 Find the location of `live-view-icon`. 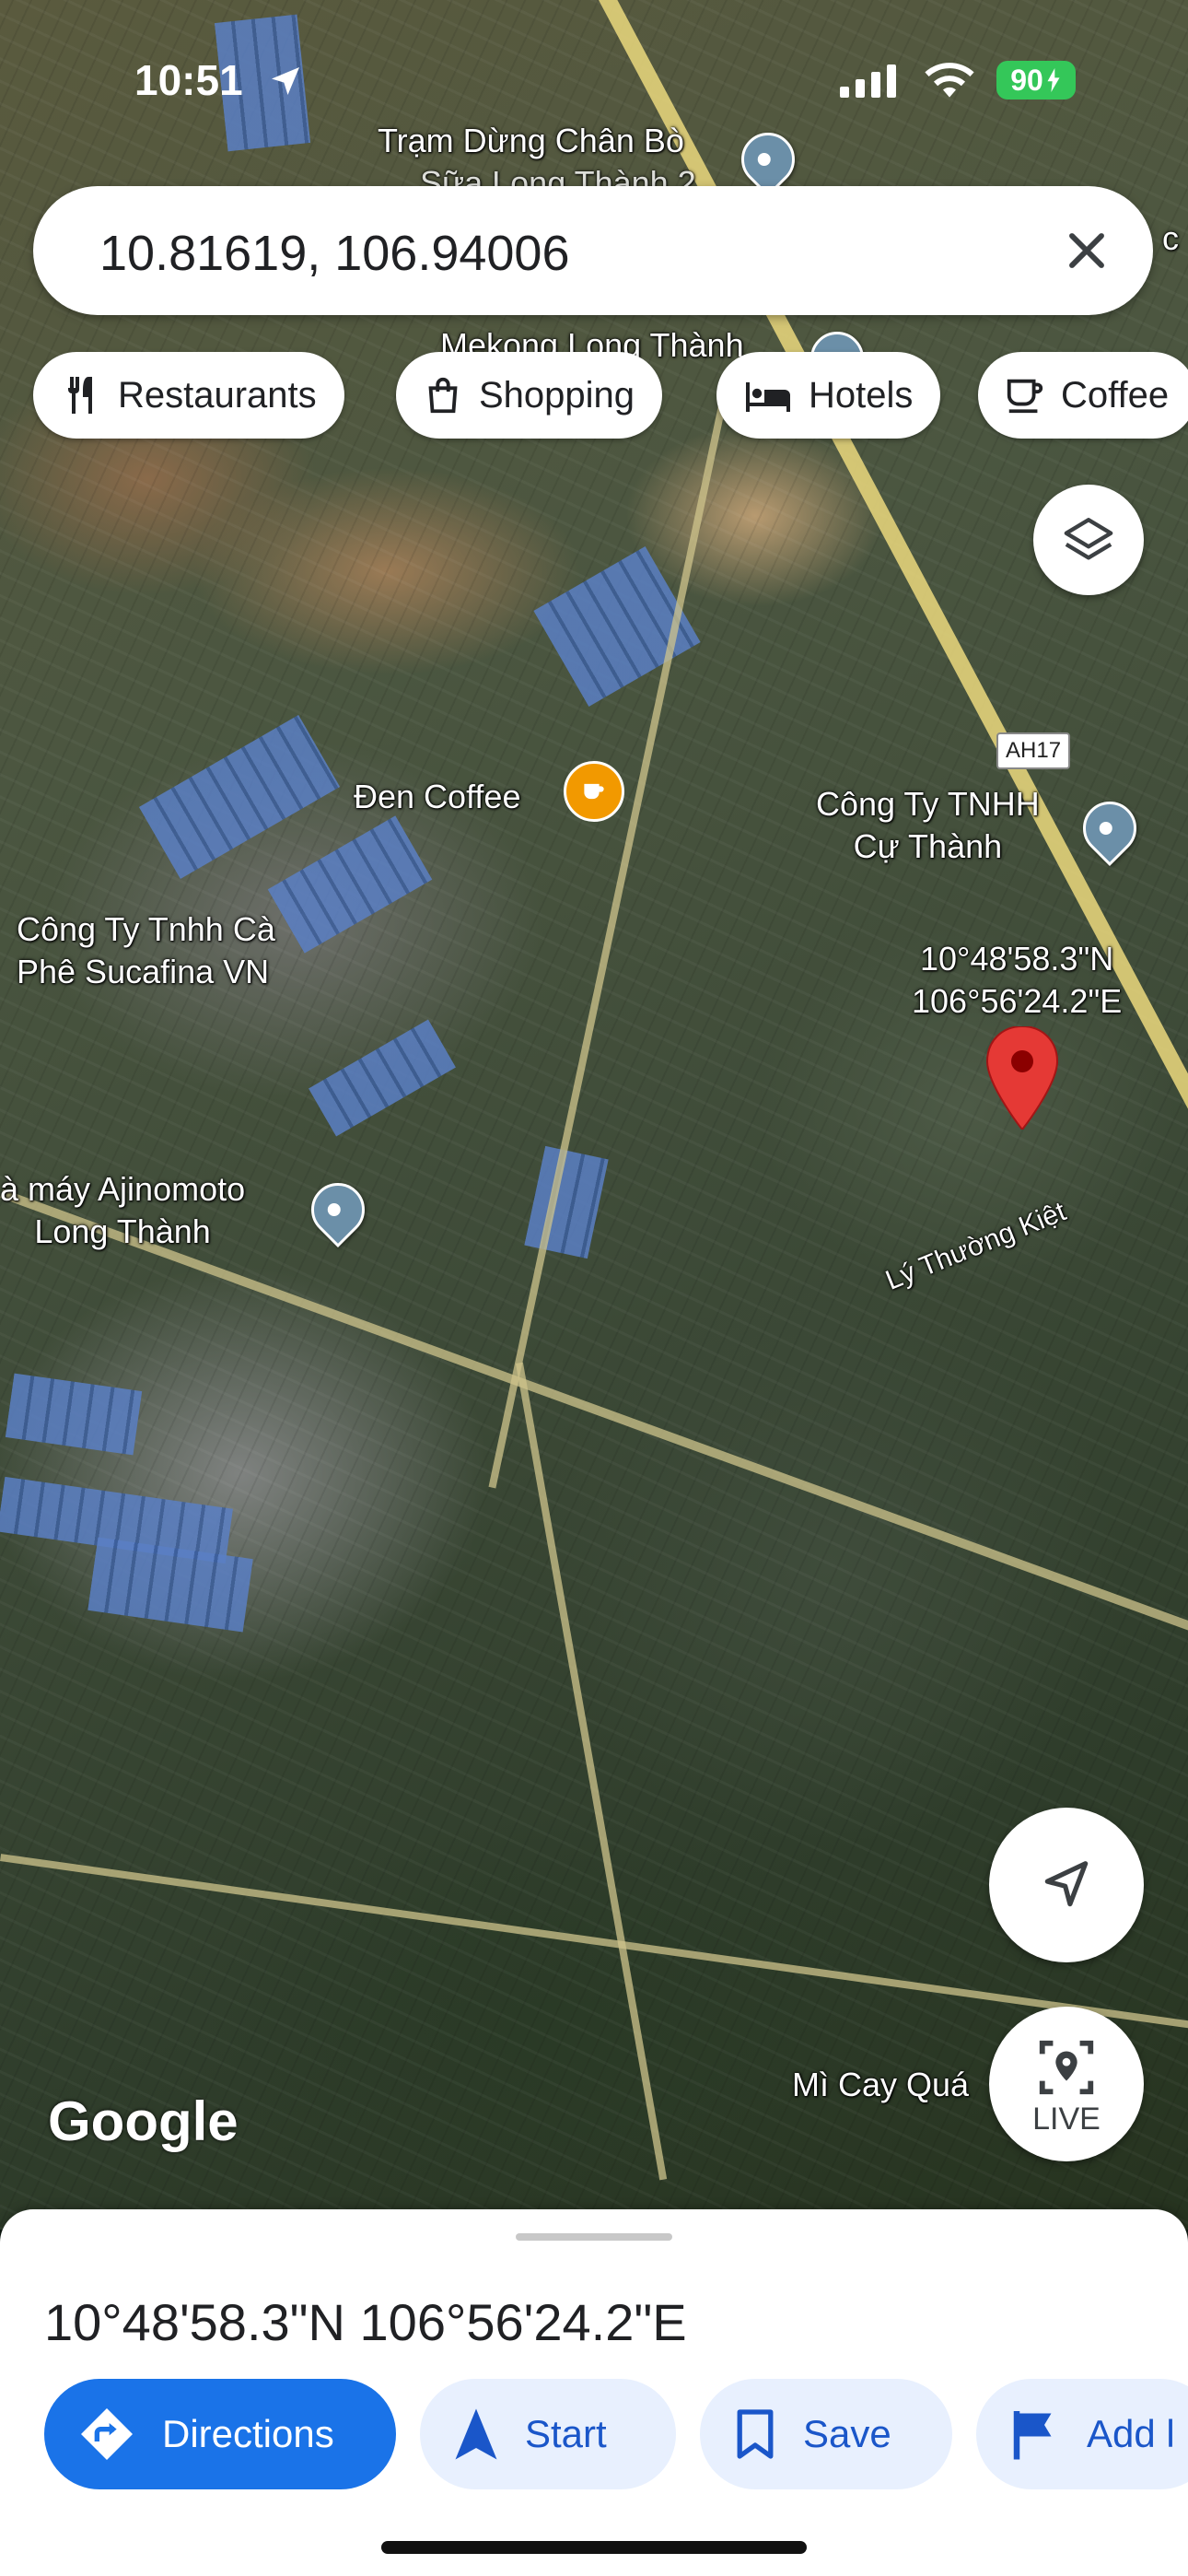

live-view-icon is located at coordinates (1066, 2067).